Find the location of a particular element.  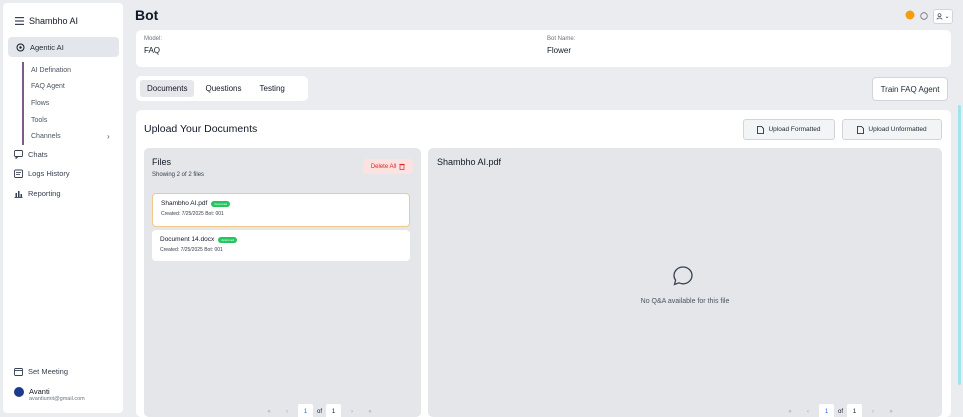

bot-name-label: Bot Name: is located at coordinates (561, 39).